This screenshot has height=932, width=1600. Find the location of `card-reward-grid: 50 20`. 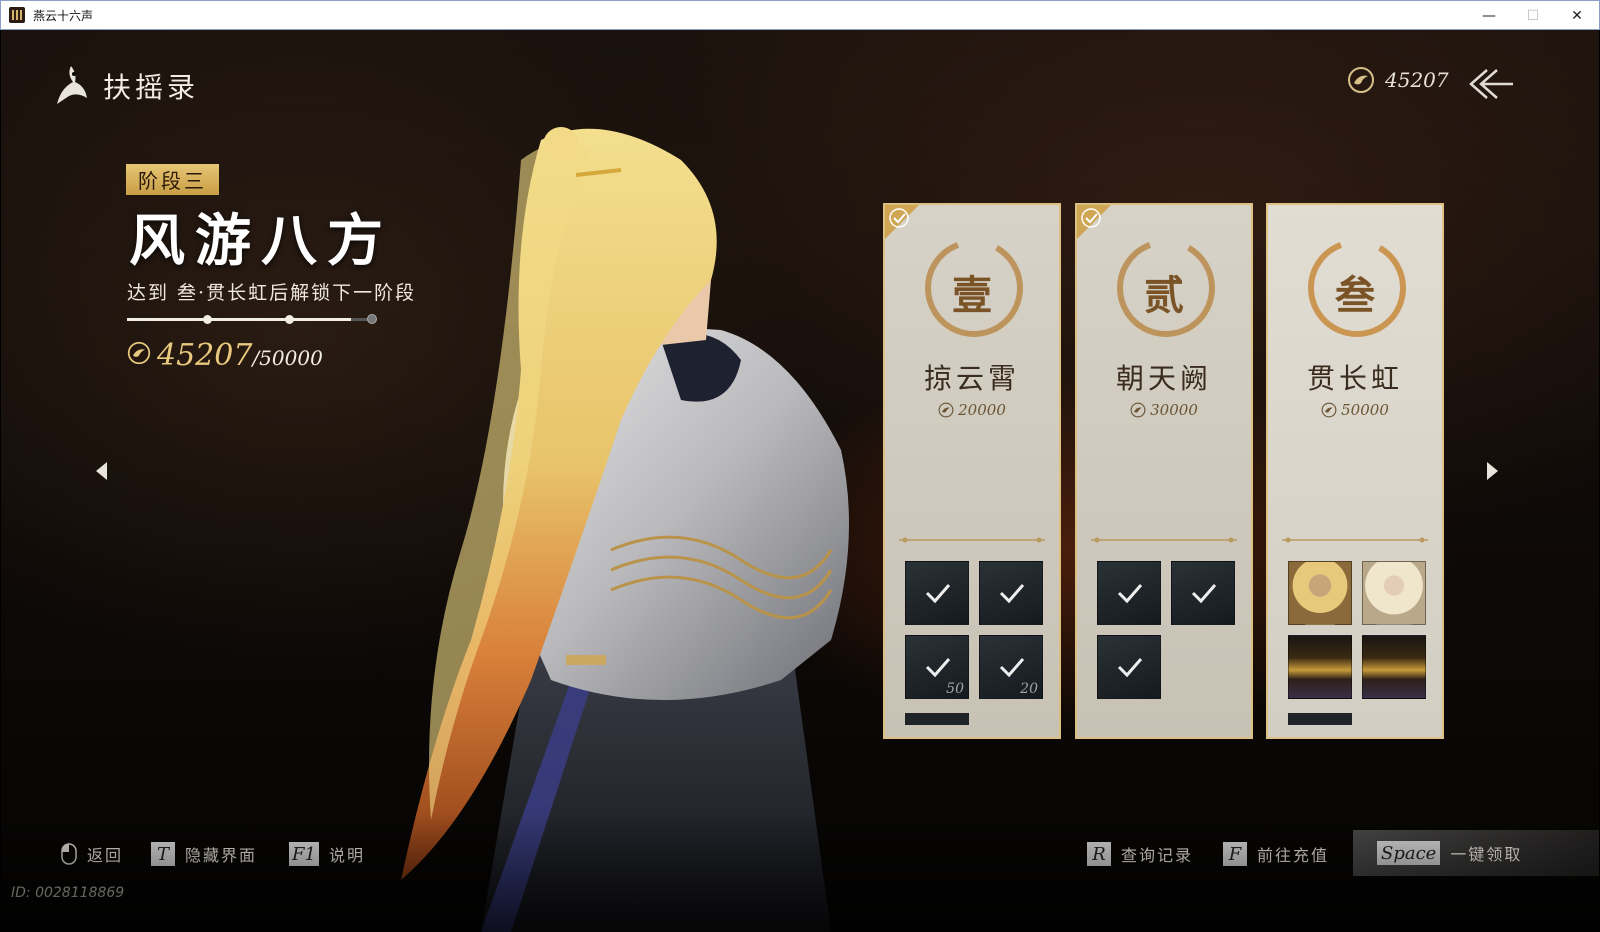

card-reward-grid: 50 20 is located at coordinates (975, 630).